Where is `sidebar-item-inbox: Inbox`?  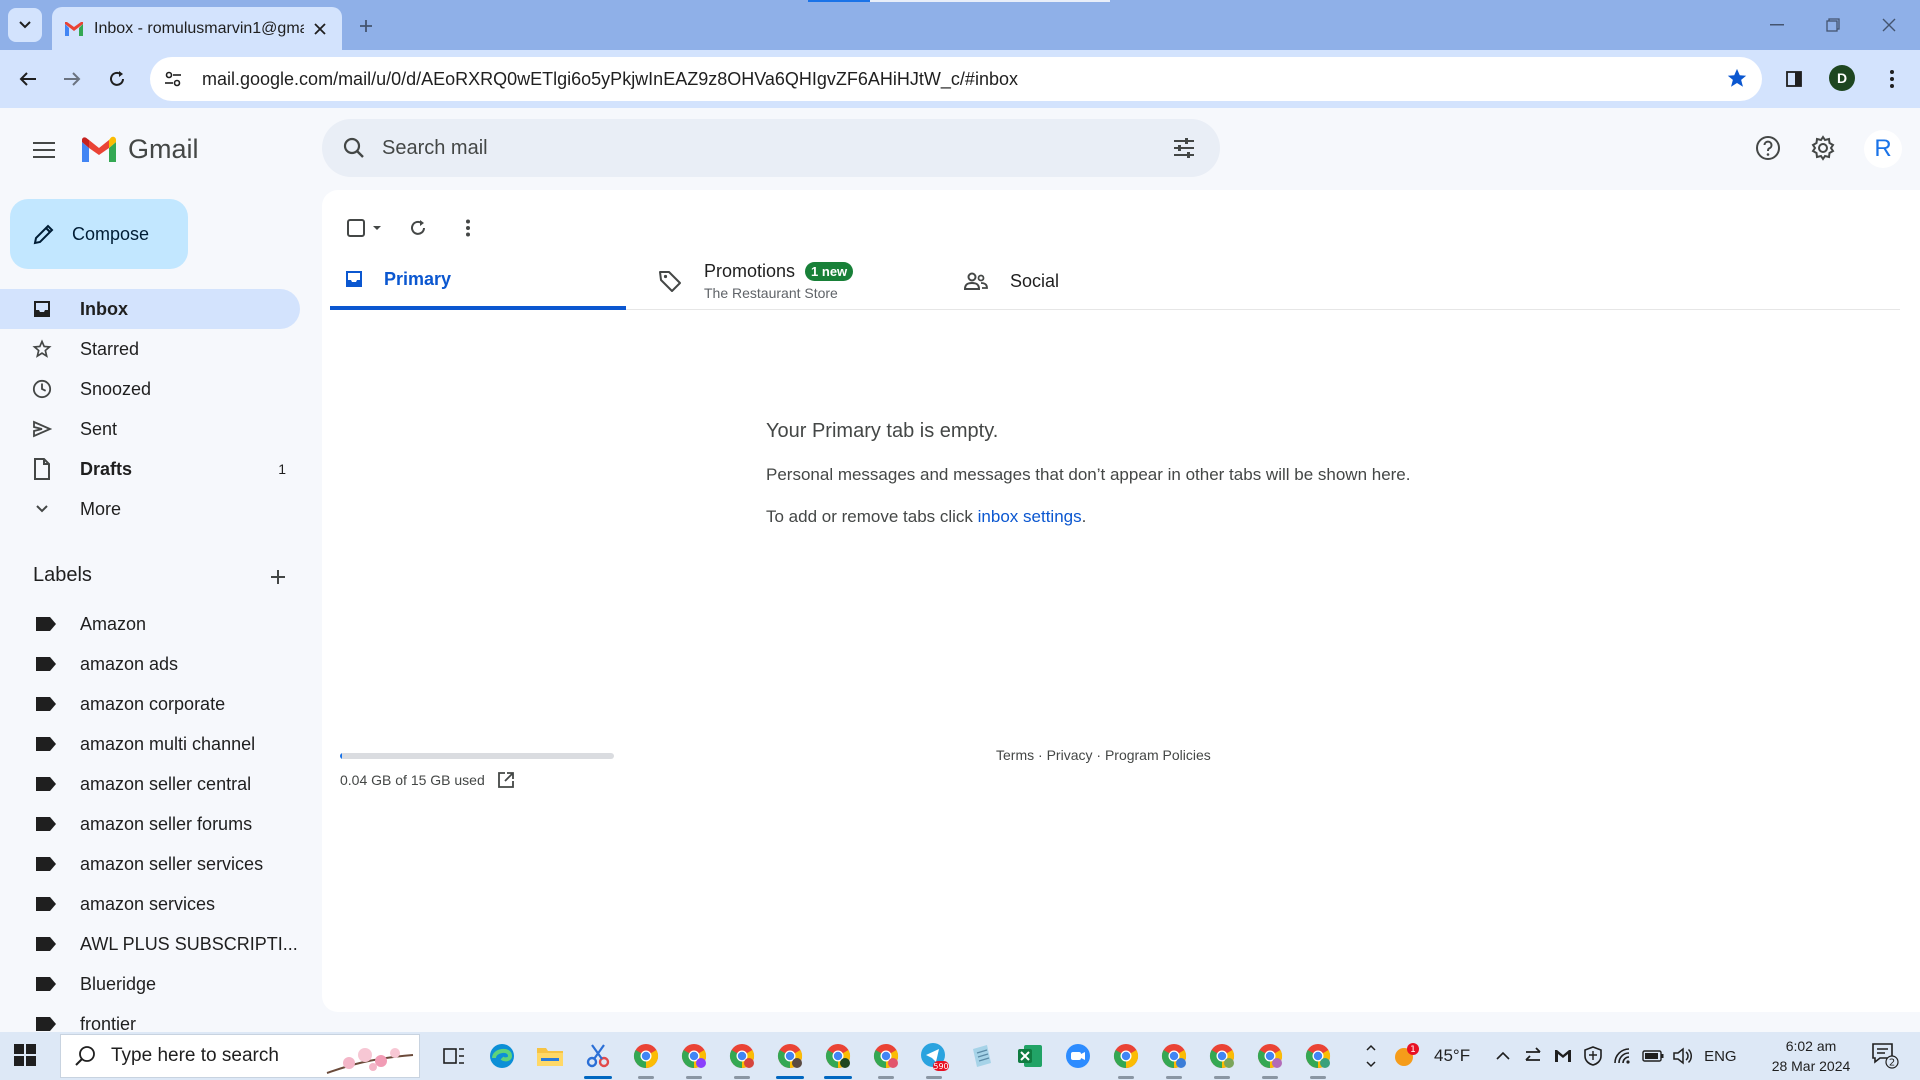 sidebar-item-inbox: Inbox is located at coordinates (150, 309).